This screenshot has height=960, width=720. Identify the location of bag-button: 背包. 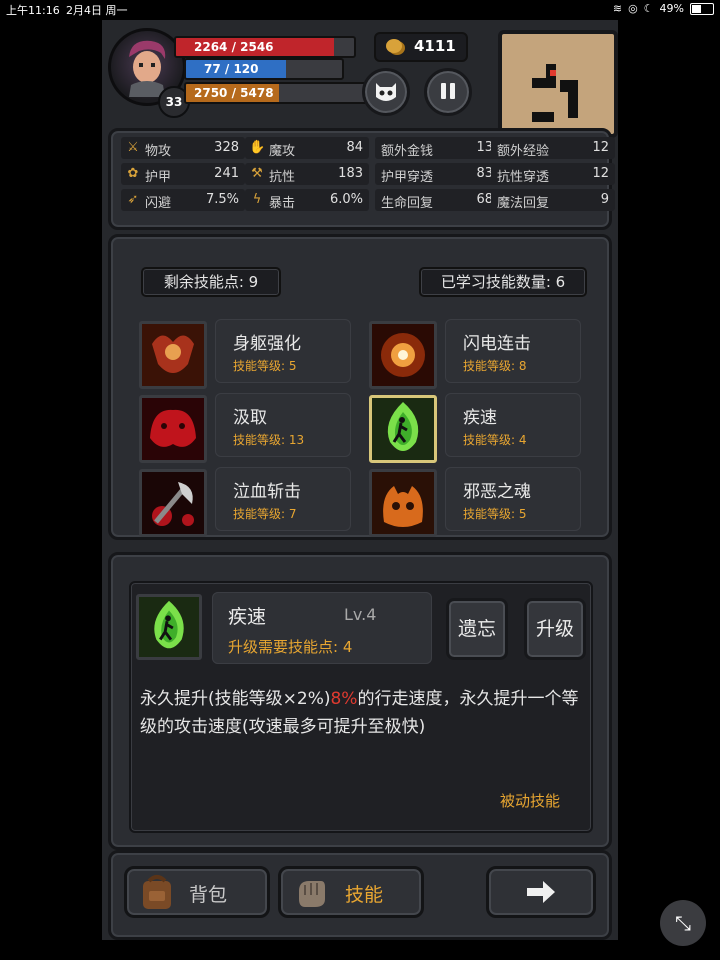
(197, 892).